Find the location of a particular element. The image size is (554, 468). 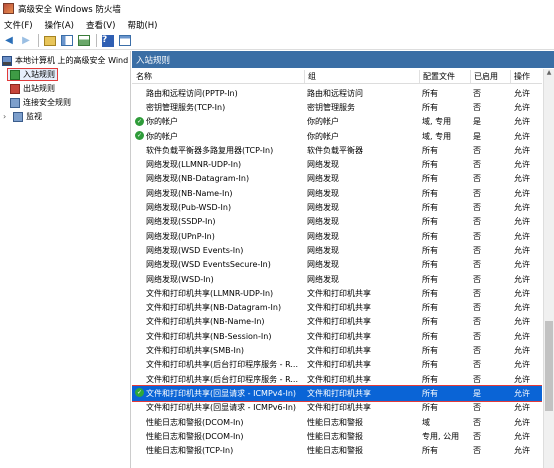

table-row: 性能日志和警报(TCP-In) 性能日志和警报 所有 否 允许 is located at coordinates (337, 451).